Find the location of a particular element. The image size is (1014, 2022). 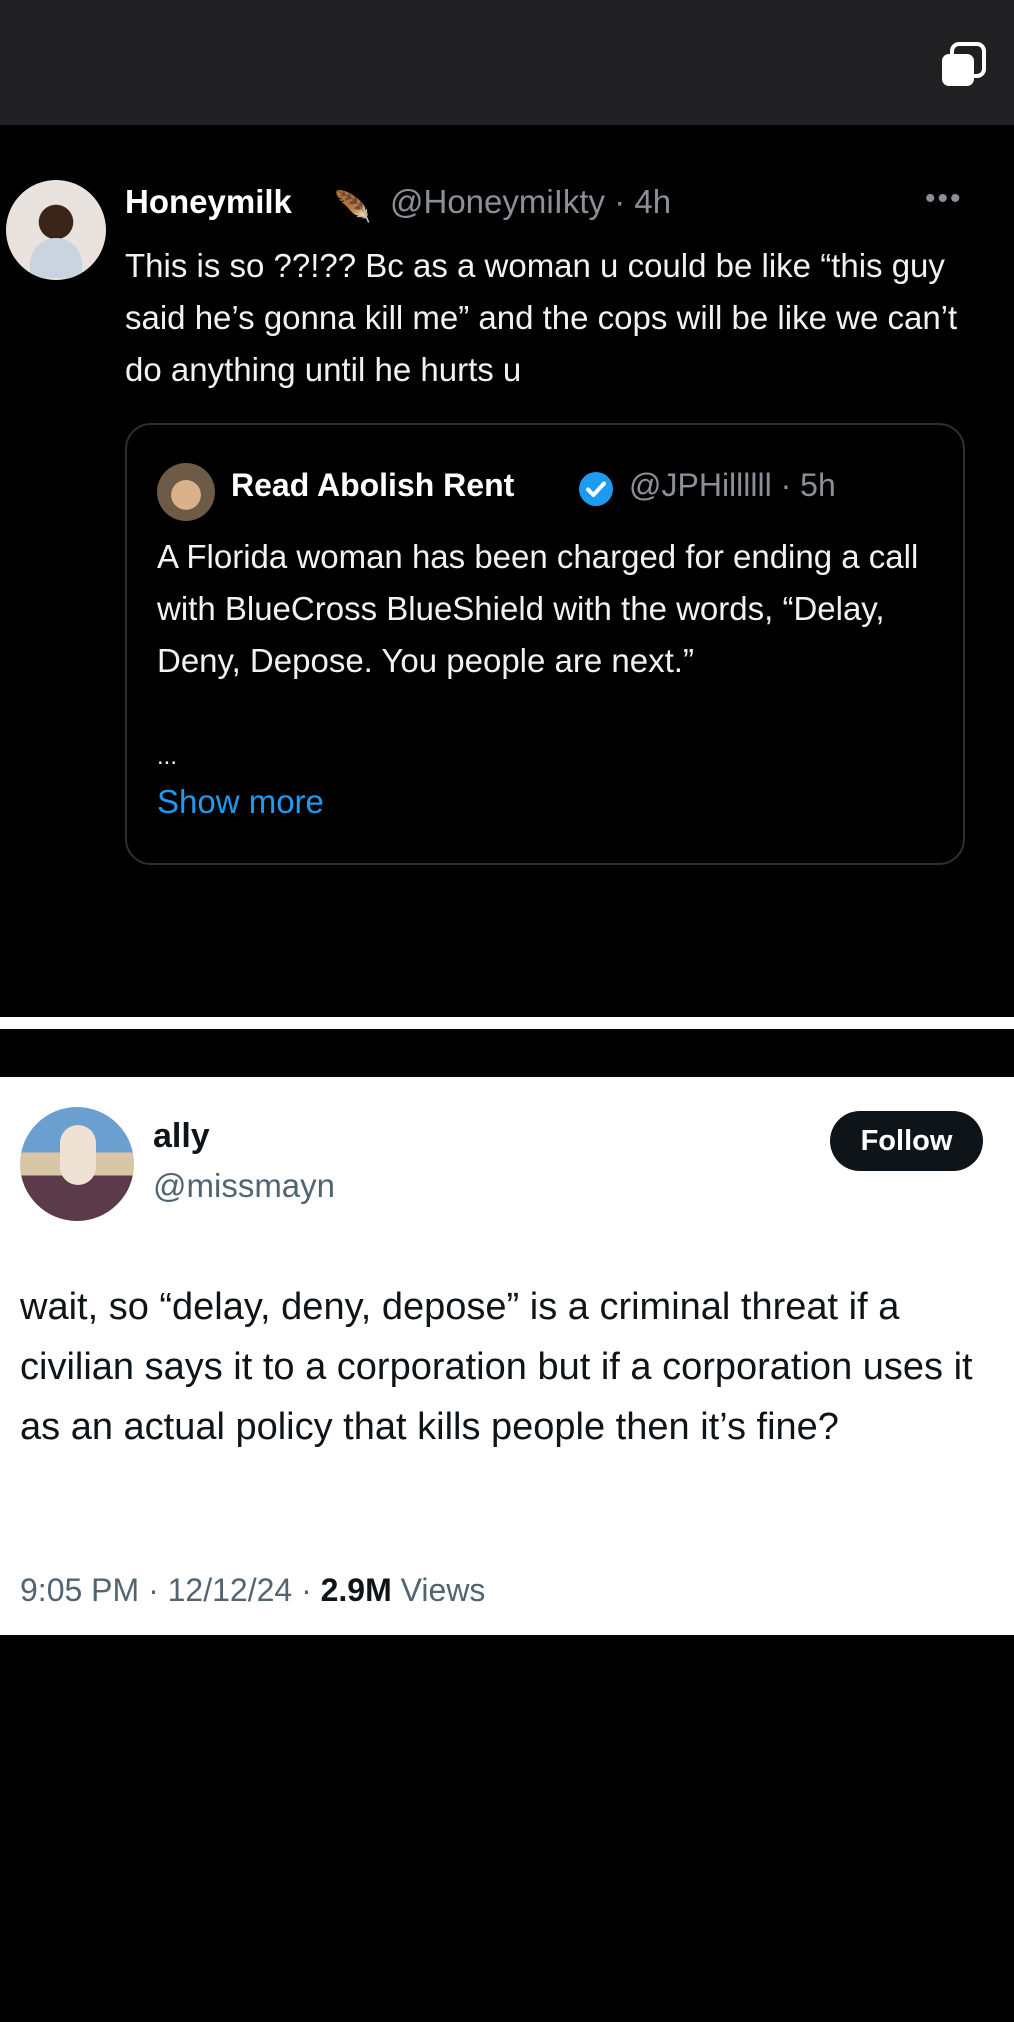

show-more-link: Show more is located at coordinates (240, 802).